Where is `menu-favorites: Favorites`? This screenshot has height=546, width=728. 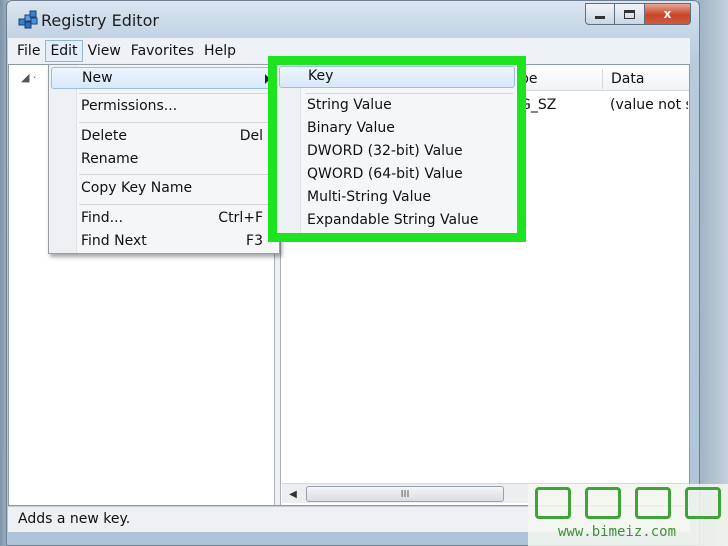
menu-favorites: Favorites is located at coordinates (162, 51).